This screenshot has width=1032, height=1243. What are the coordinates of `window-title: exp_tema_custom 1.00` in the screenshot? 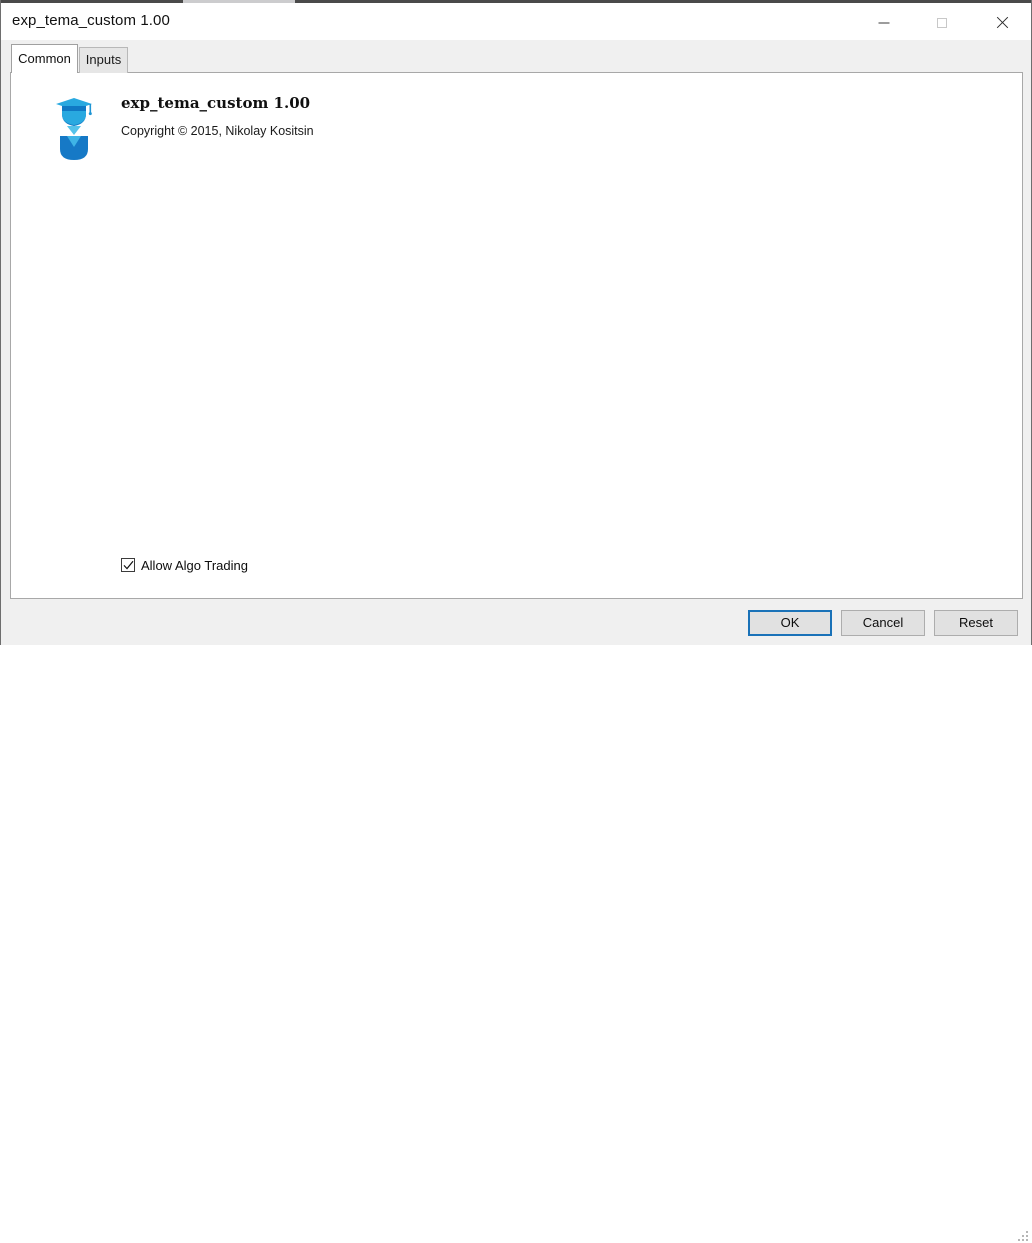 It's located at (91, 20).